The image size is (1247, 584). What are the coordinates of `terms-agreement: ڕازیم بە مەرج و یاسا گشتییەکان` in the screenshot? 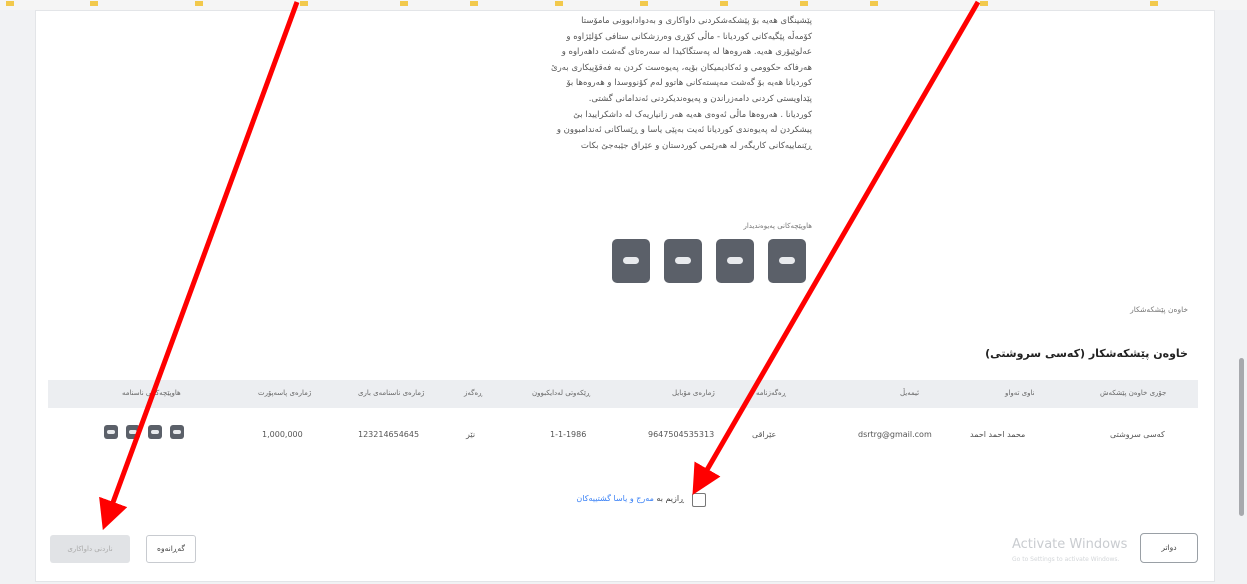 It's located at (617, 500).